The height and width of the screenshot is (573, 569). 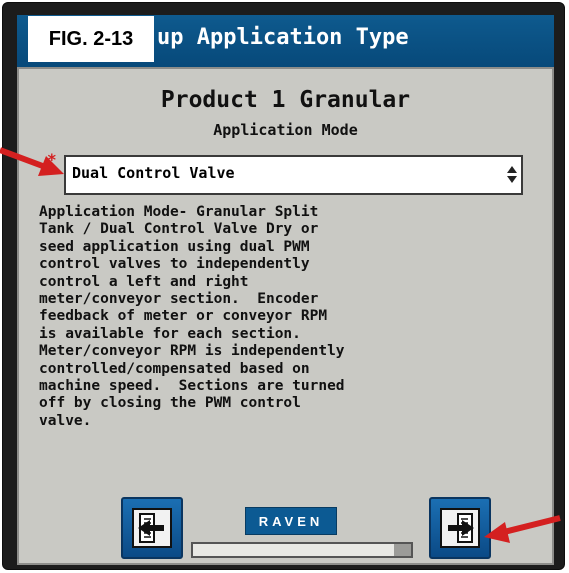 What do you see at coordinates (293, 550) in the screenshot?
I see `progress-fill` at bounding box center [293, 550].